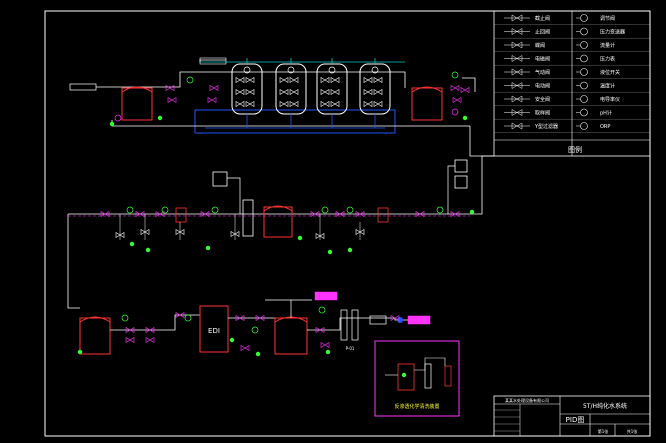 This screenshot has height=443, width=666. I want to click on legend-label-left: 电动阀, so click(542, 86).